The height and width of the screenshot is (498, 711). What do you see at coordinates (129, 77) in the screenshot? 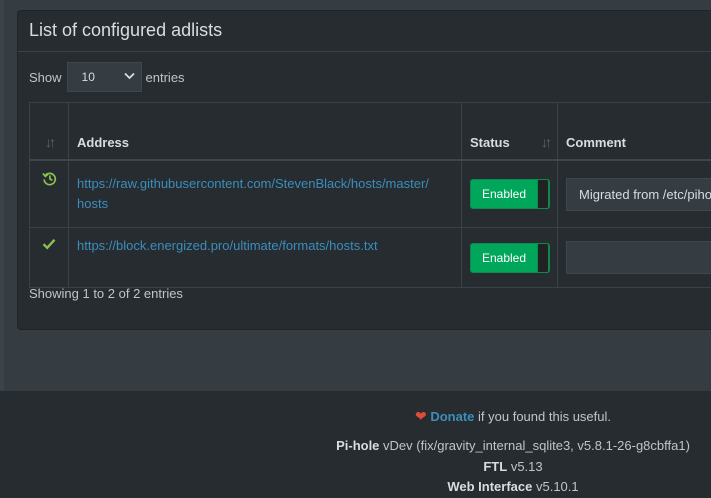
I see `chevron-down-icon` at bounding box center [129, 77].